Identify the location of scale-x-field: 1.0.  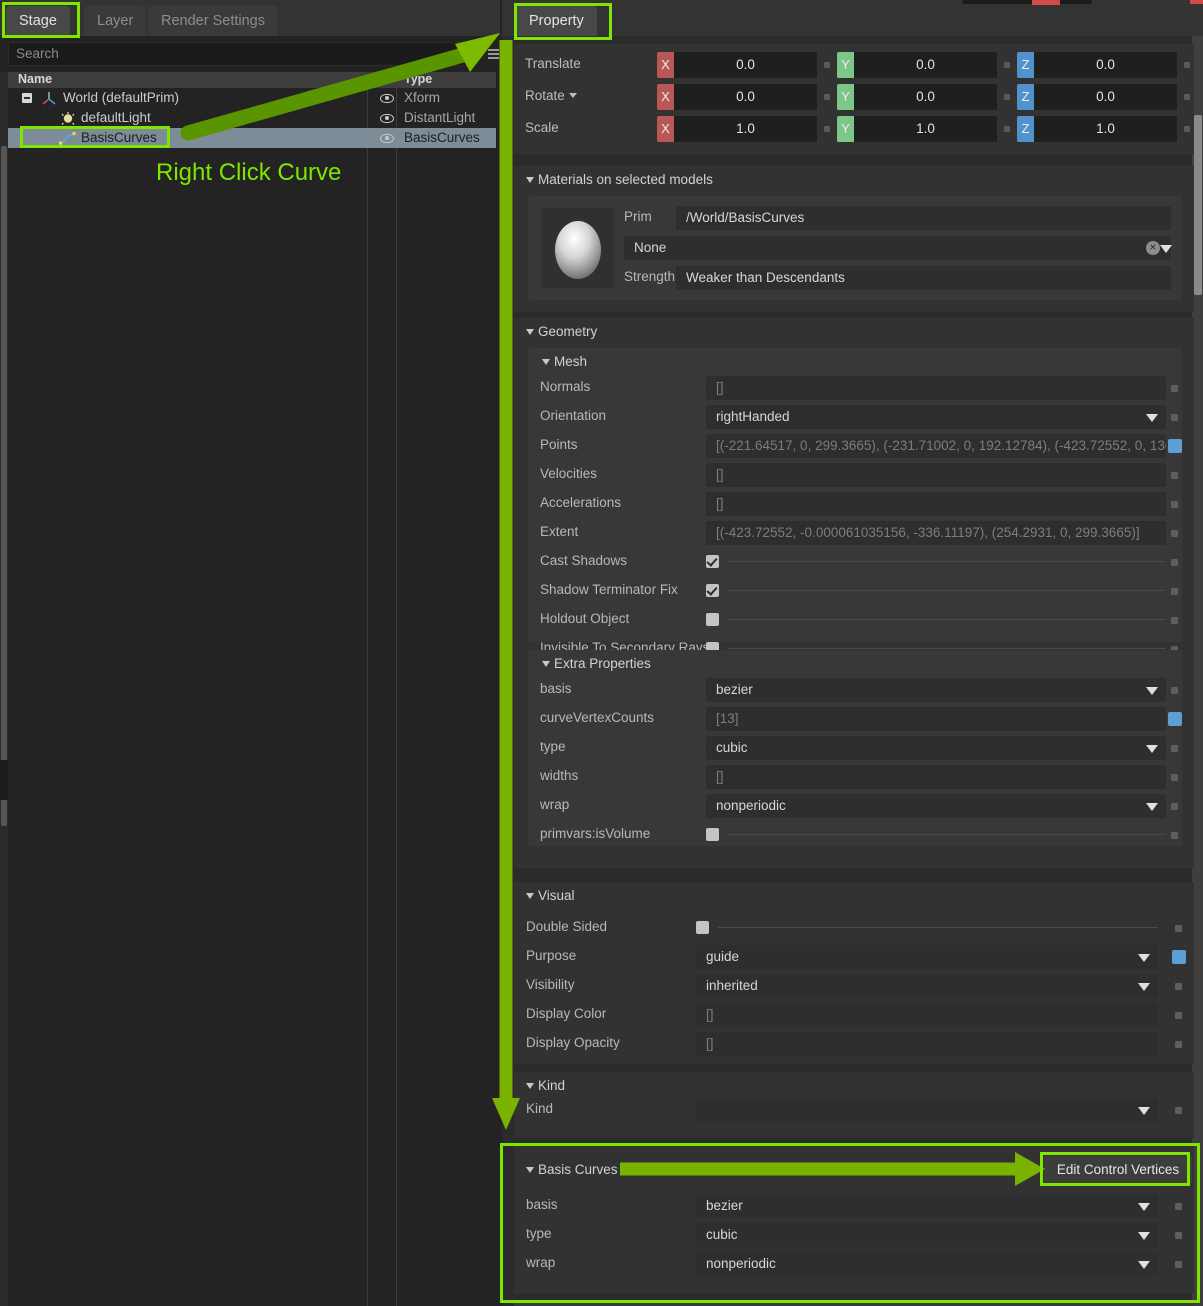
(745, 129).